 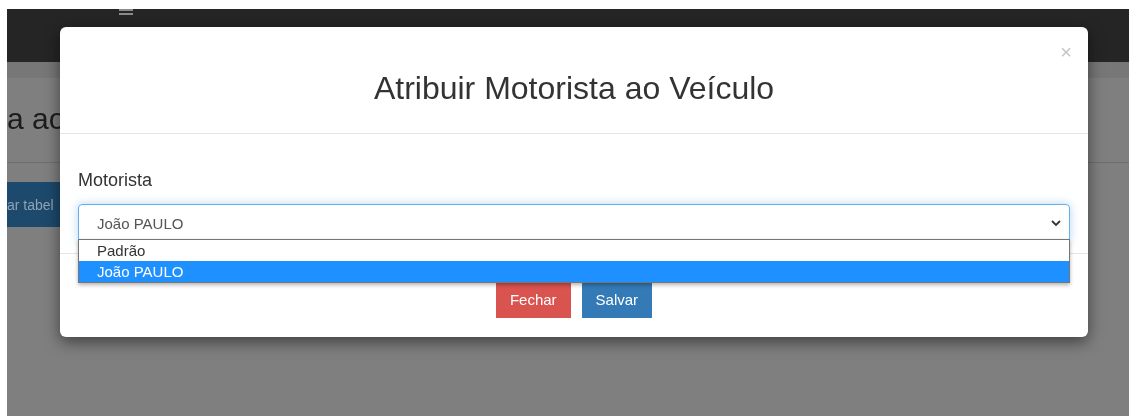 What do you see at coordinates (126, 12) in the screenshot?
I see `menu-icon` at bounding box center [126, 12].